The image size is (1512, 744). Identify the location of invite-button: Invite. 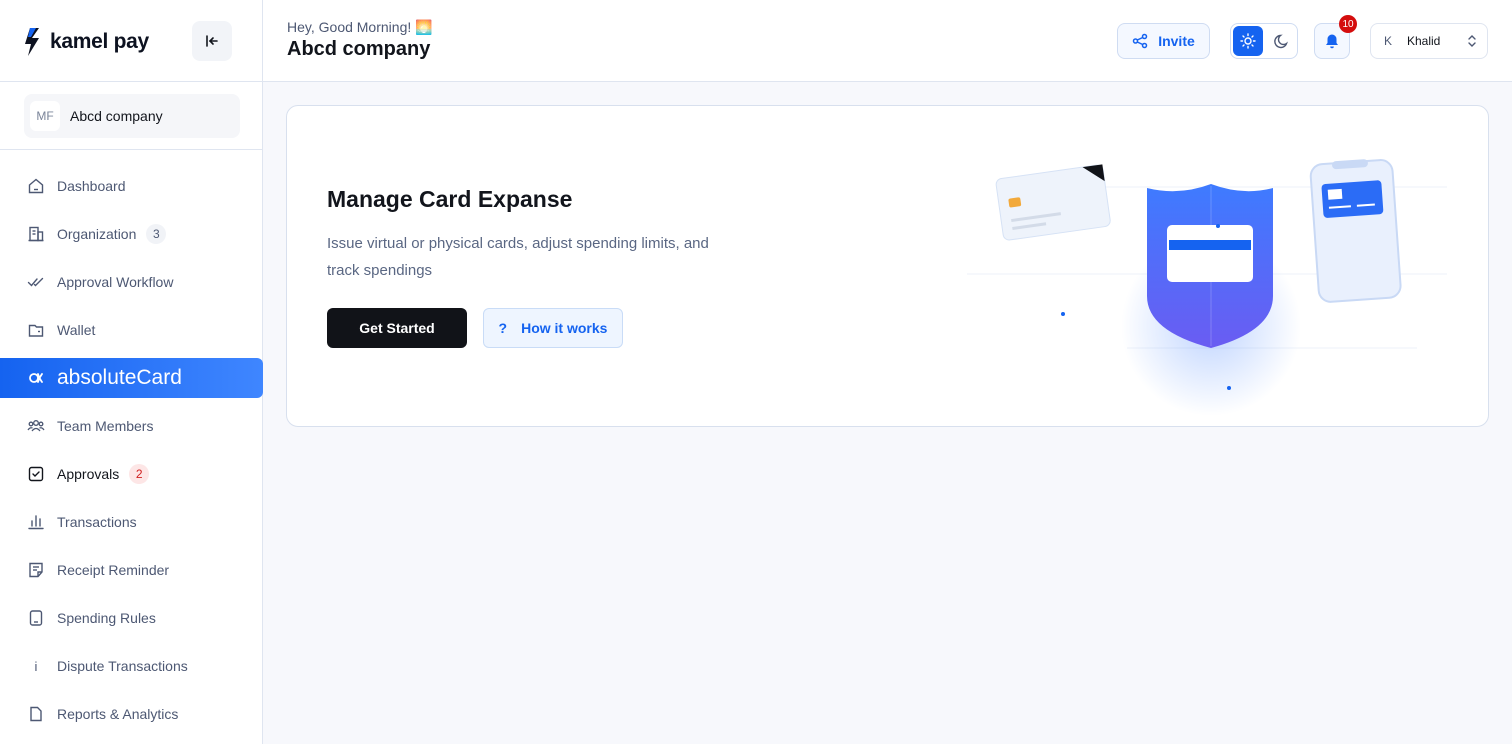
(1163, 41).